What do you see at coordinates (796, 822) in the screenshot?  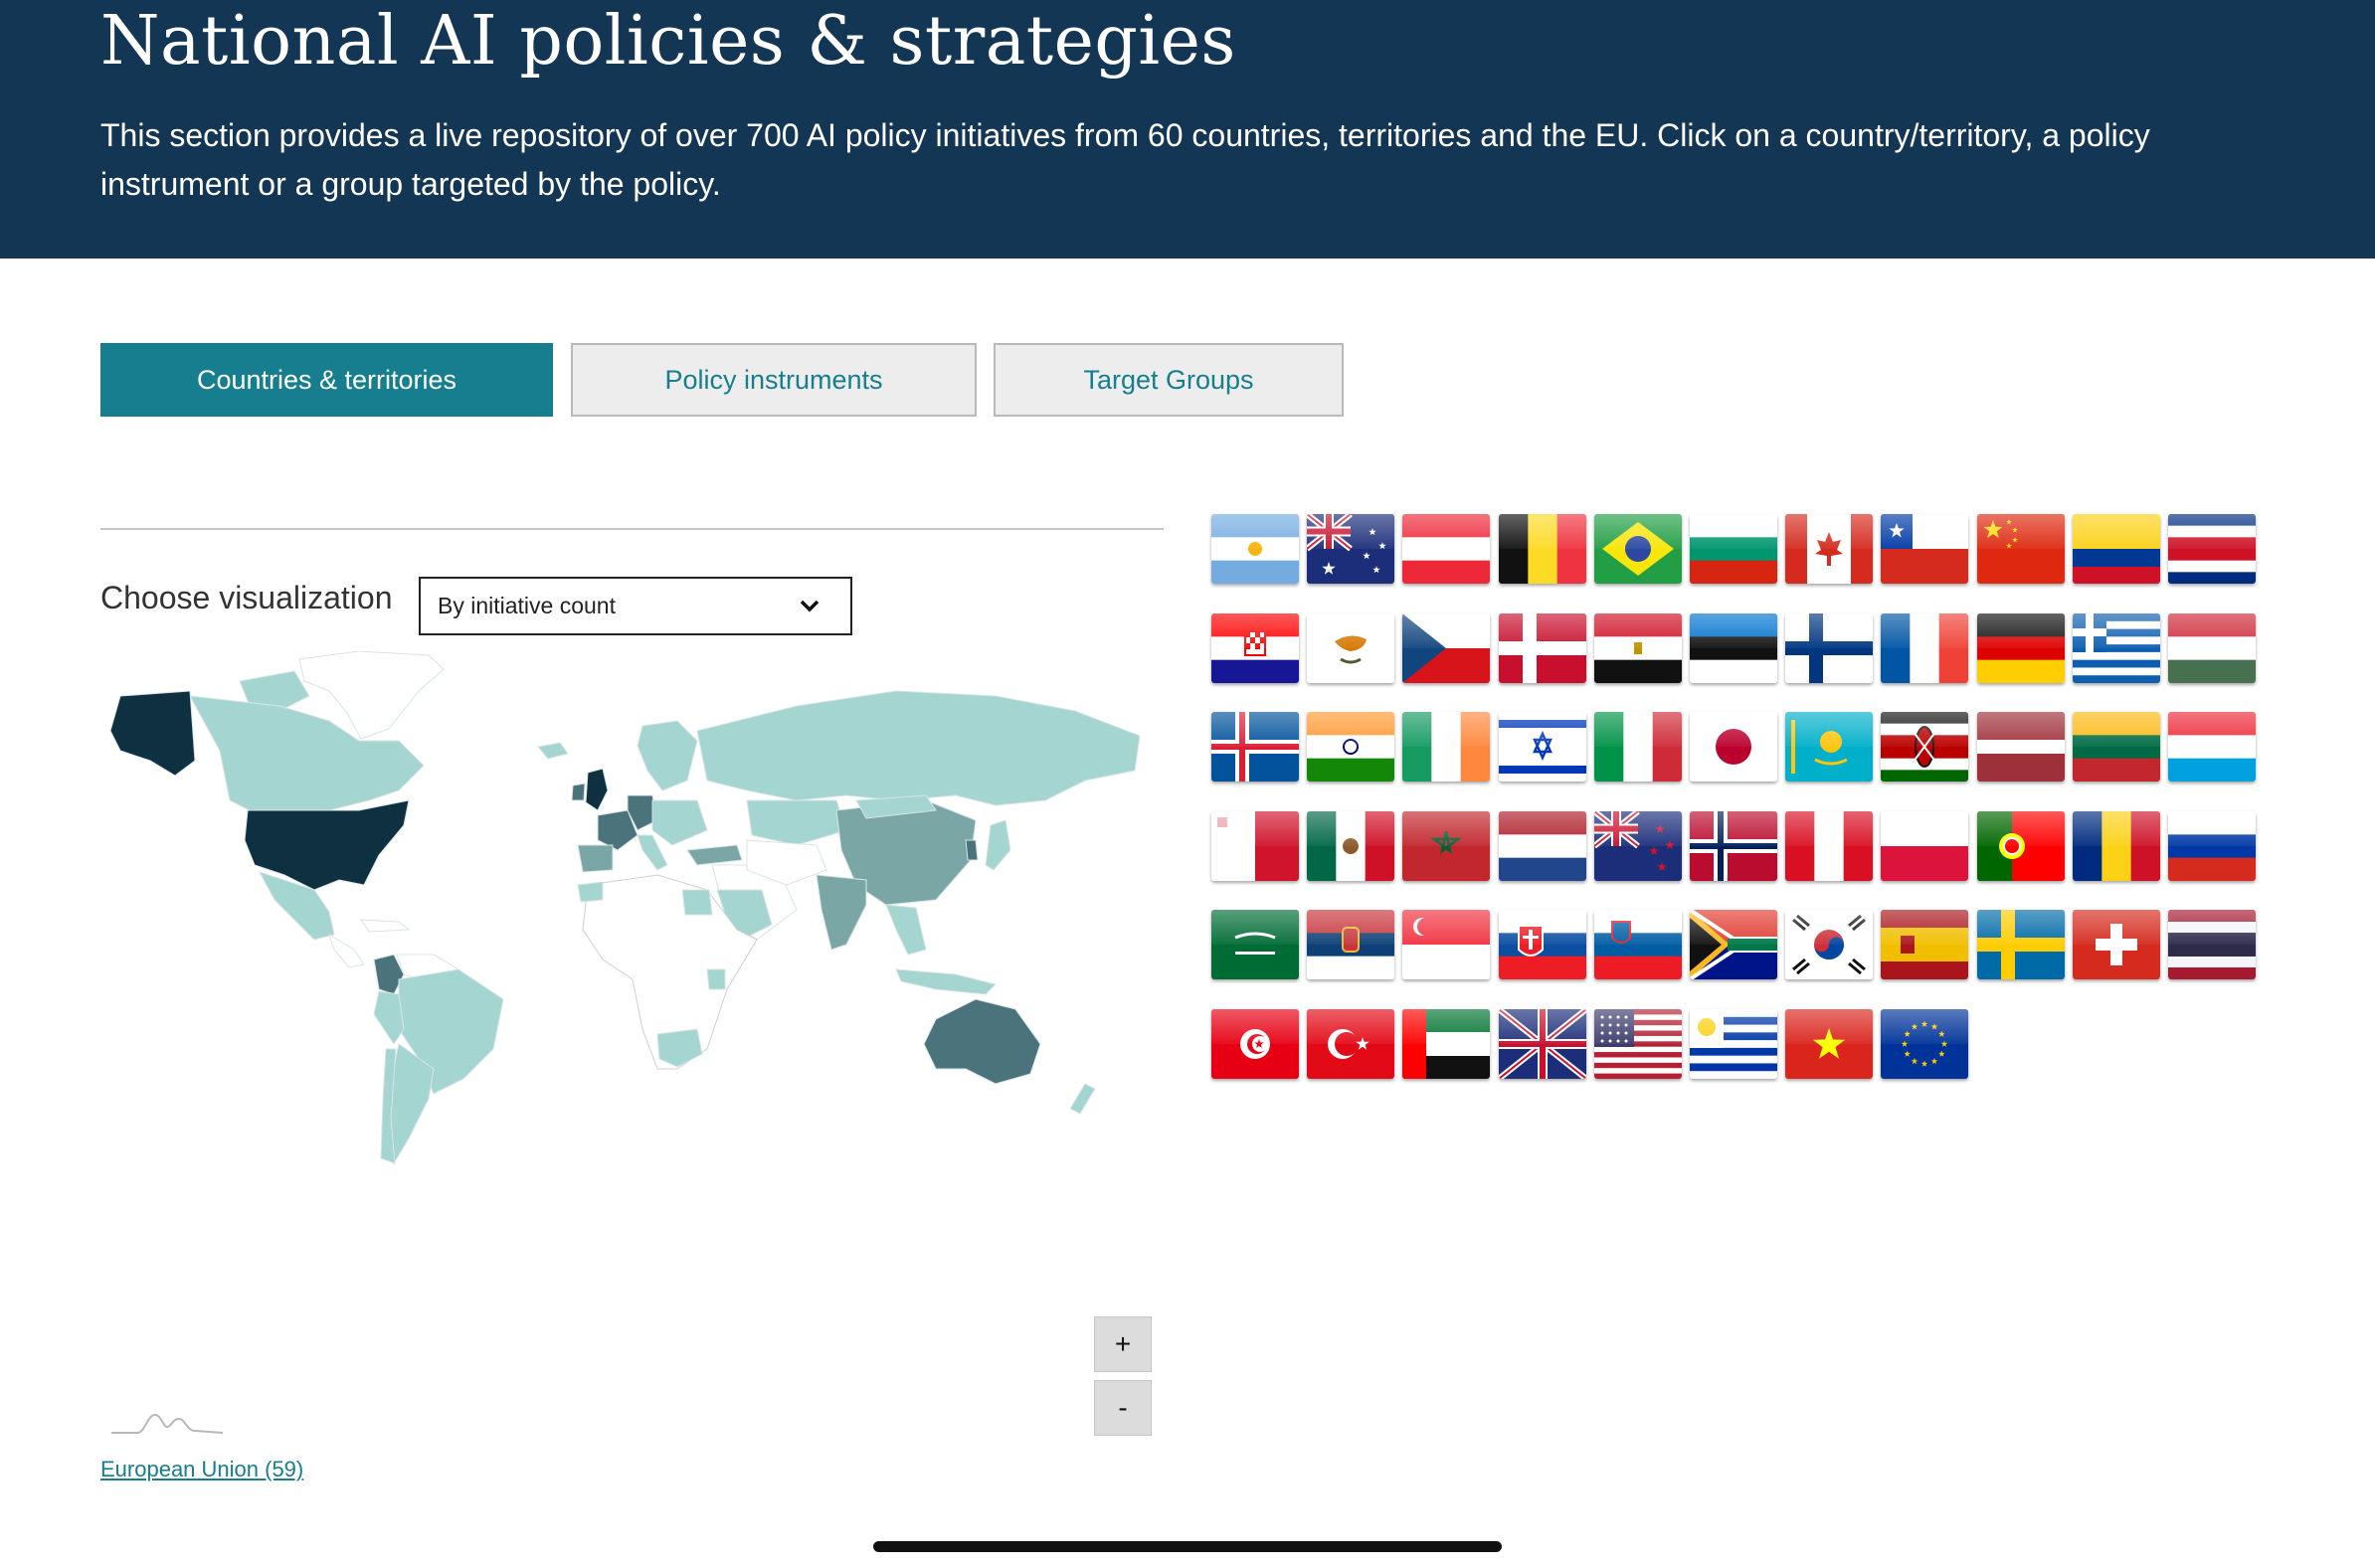 I see `map-kazakhstan` at bounding box center [796, 822].